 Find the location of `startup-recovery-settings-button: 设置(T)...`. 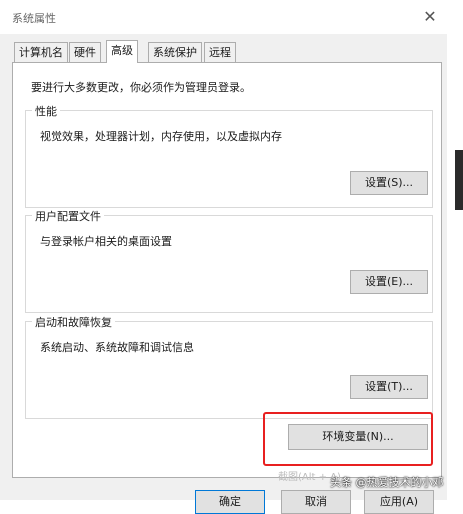

startup-recovery-settings-button: 设置(T)... is located at coordinates (389, 387).